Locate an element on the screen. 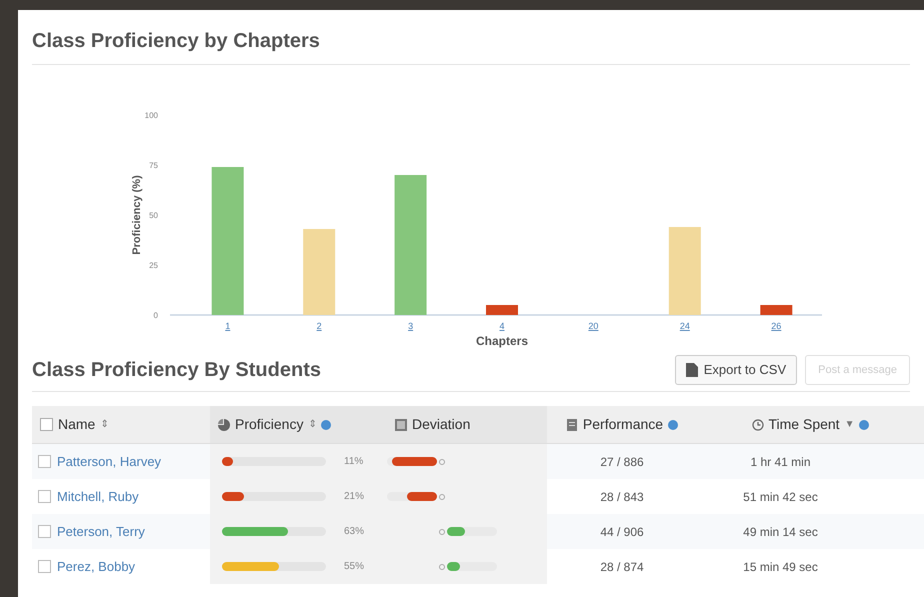  column-header: Performance is located at coordinates (623, 424).